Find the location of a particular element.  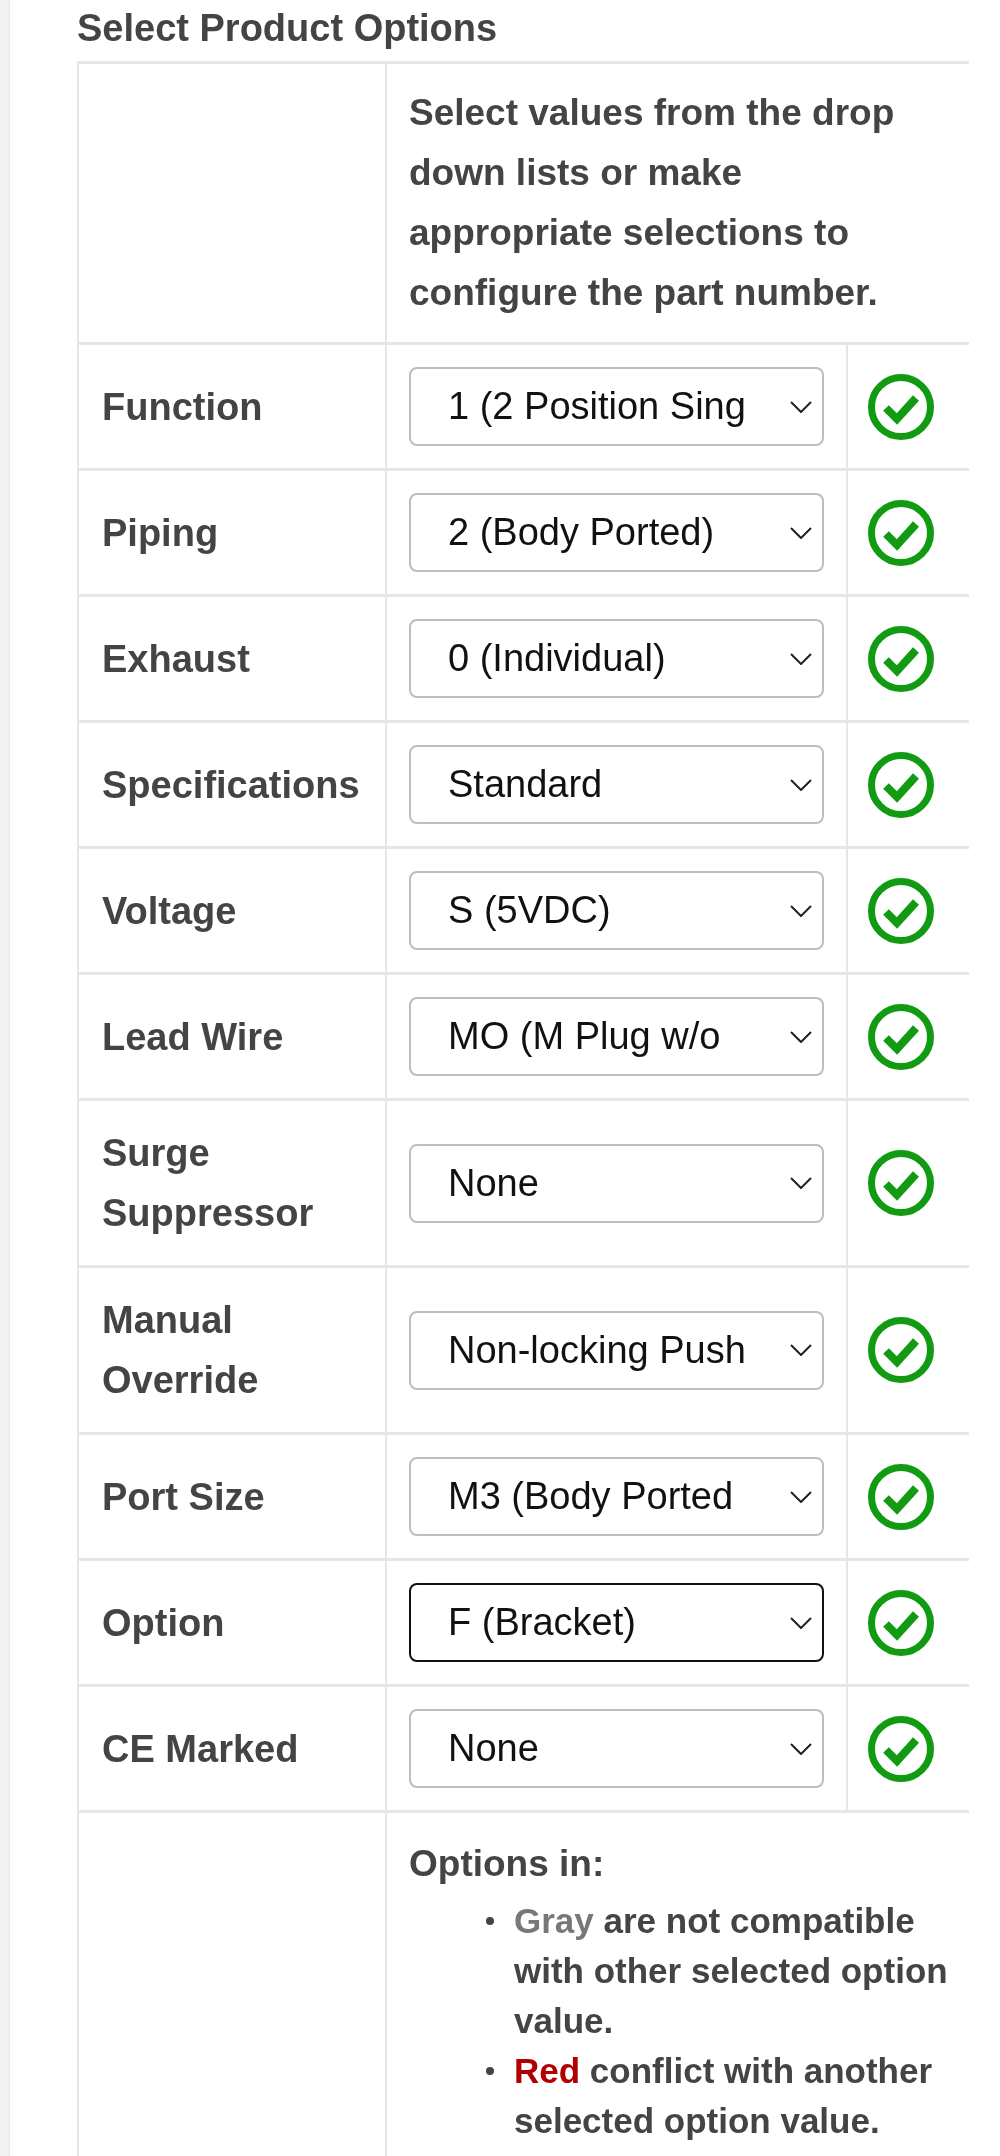

dropdown: M3 (Body Ported is located at coordinates (616, 1496).